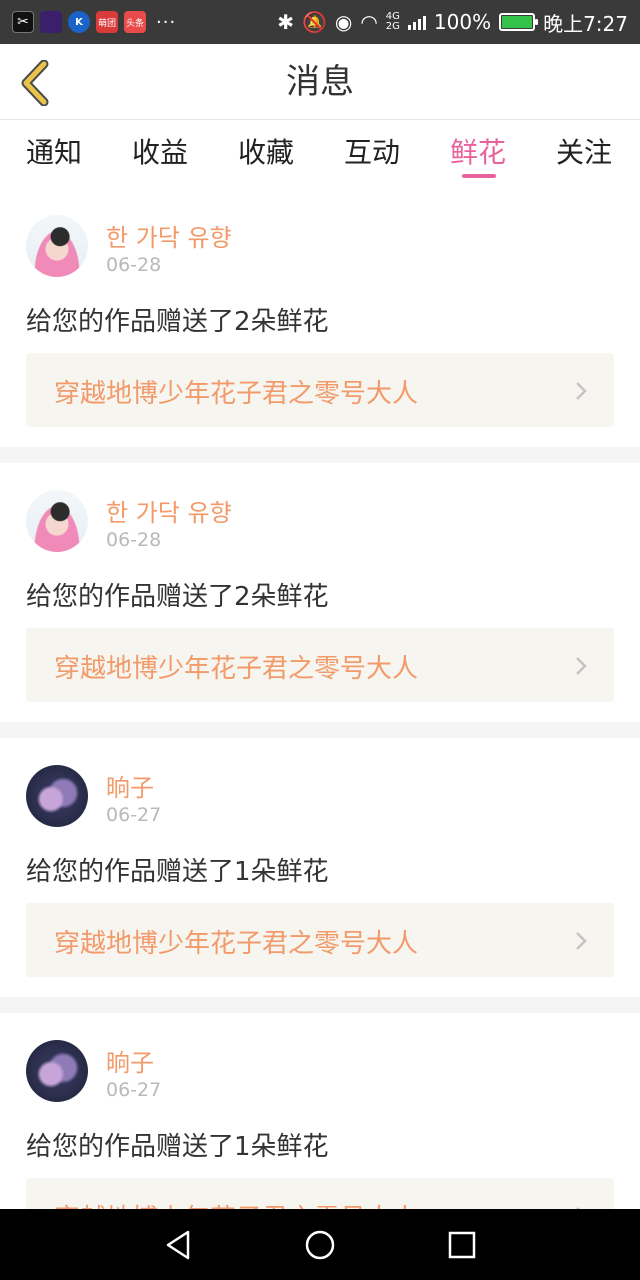  What do you see at coordinates (23, 22) in the screenshot?
I see `capcut-icon: ✂` at bounding box center [23, 22].